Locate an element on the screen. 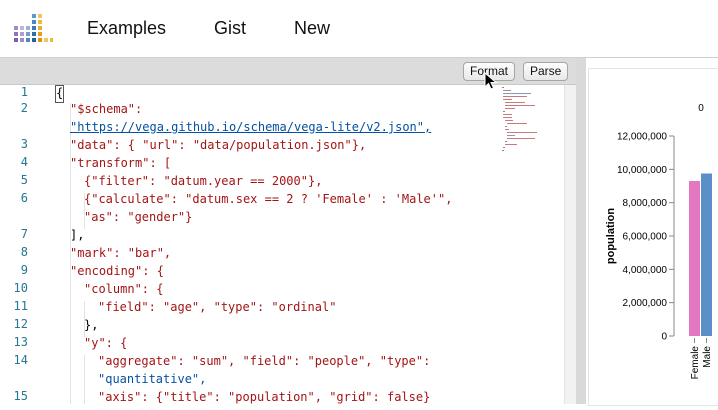  code-line: ], is located at coordinates (77, 235).